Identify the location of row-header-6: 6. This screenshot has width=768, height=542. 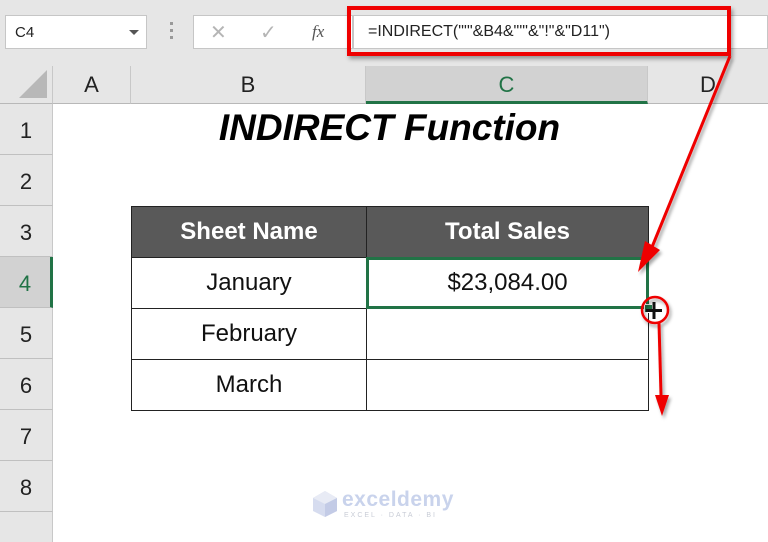
(26, 384).